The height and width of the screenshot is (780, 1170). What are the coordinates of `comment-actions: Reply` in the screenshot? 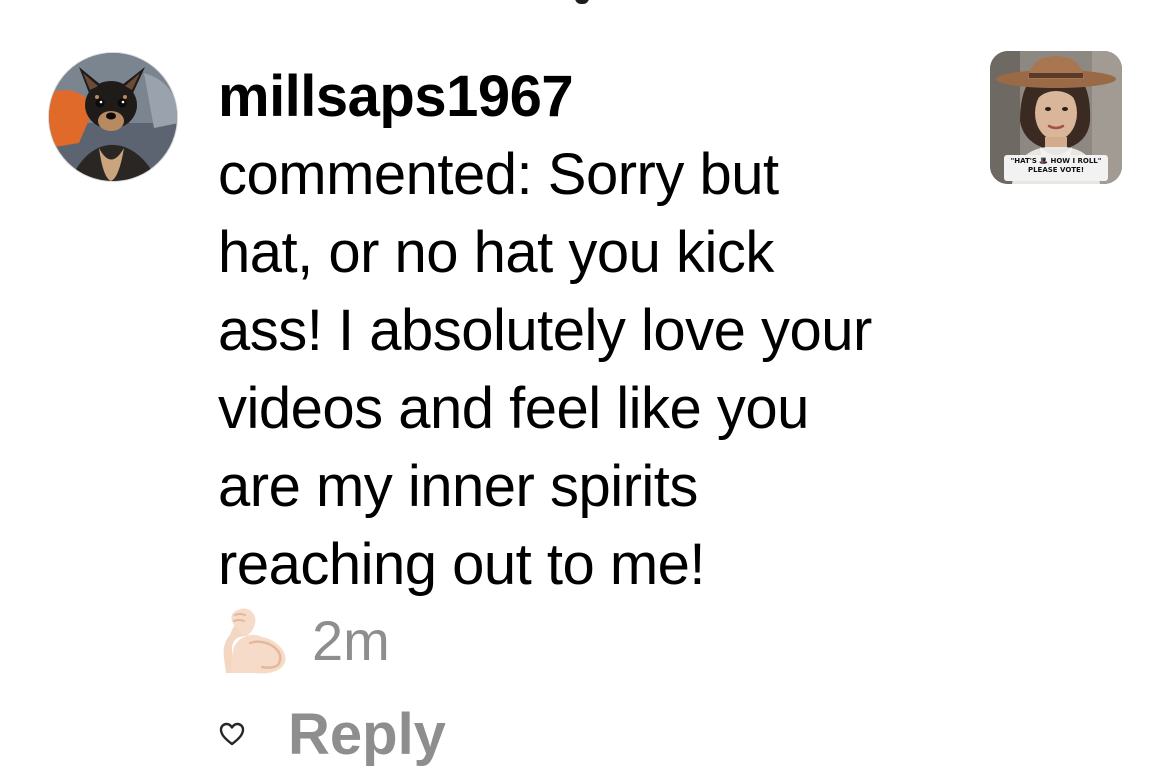 It's located at (332, 734).